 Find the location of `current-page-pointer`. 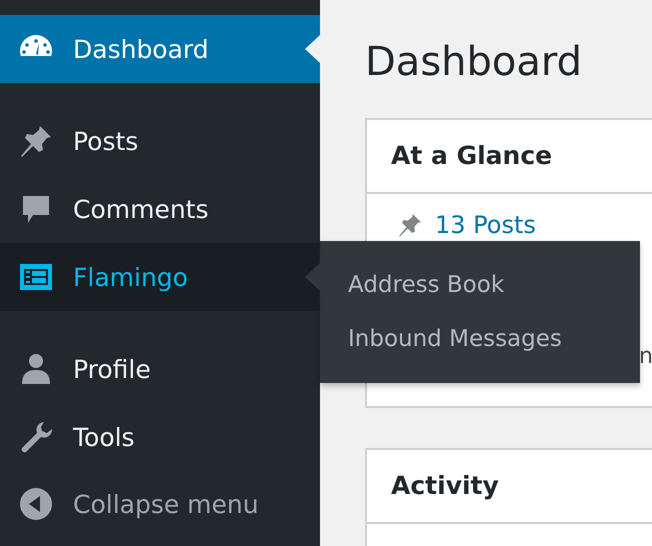

current-page-pointer is located at coordinates (312, 49).